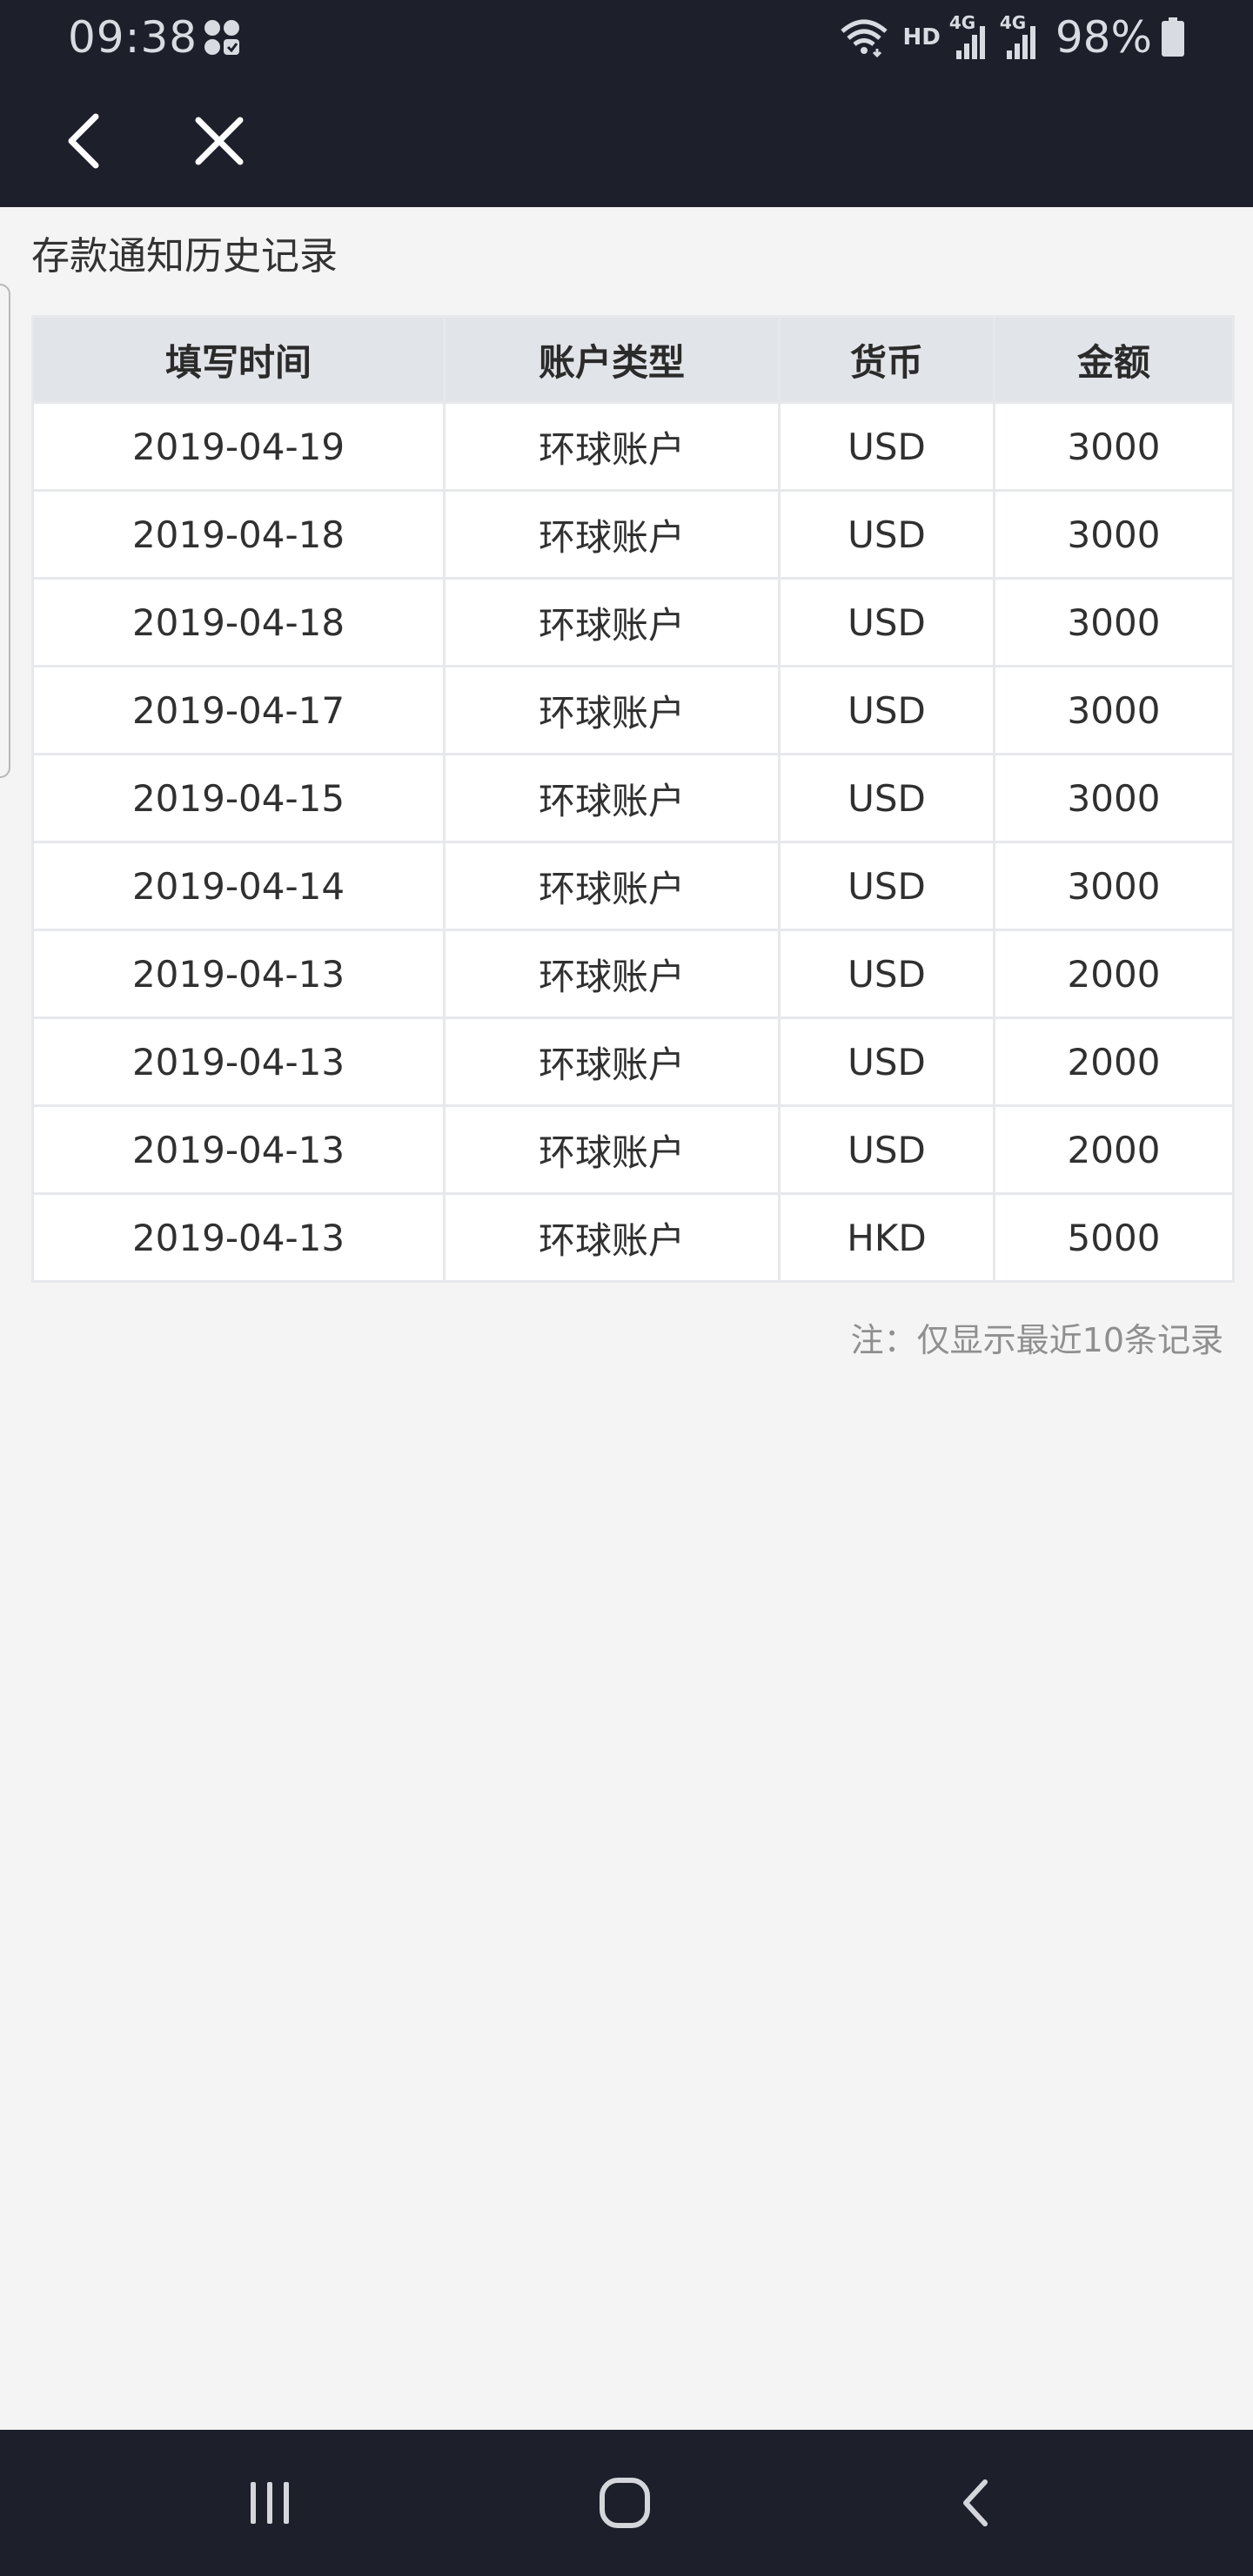 Image resolution: width=1253 pixels, height=2576 pixels. I want to click on back-button, so click(83, 141).